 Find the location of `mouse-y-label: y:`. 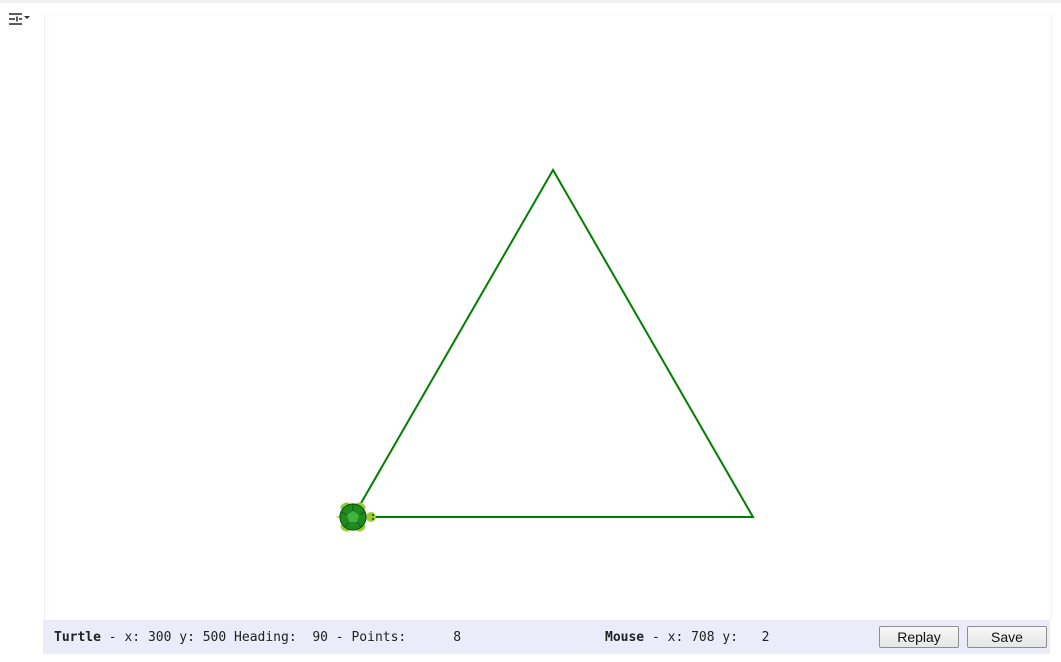

mouse-y-label: y: is located at coordinates (730, 637).